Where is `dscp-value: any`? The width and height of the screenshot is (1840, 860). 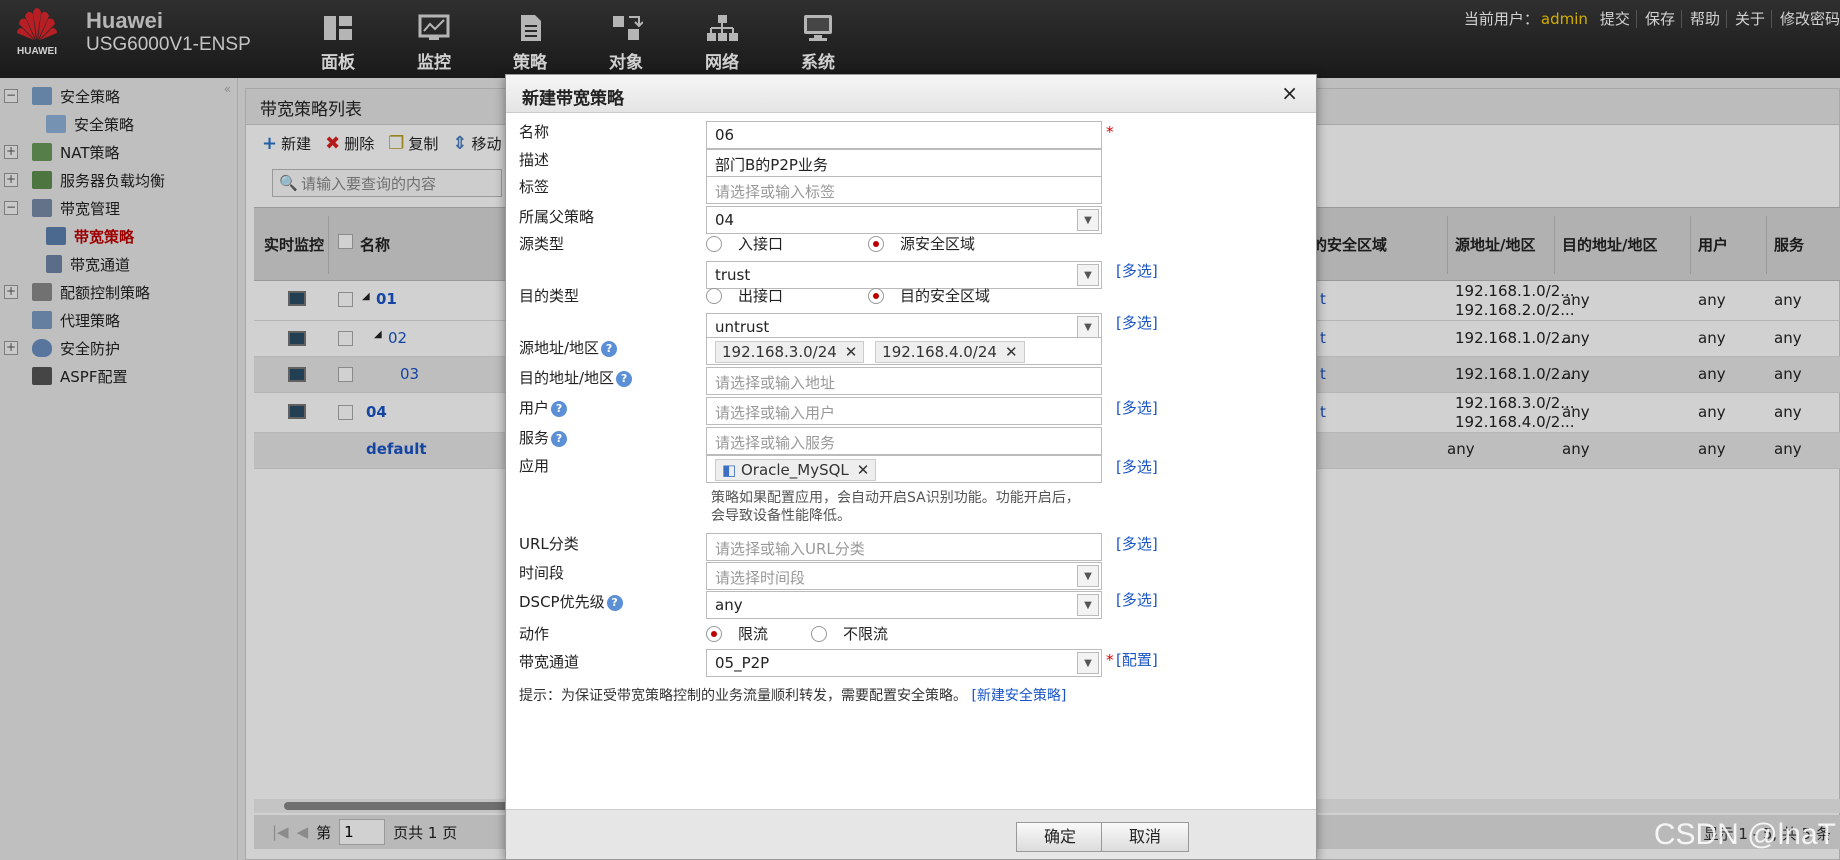 dscp-value: any is located at coordinates (729, 605).